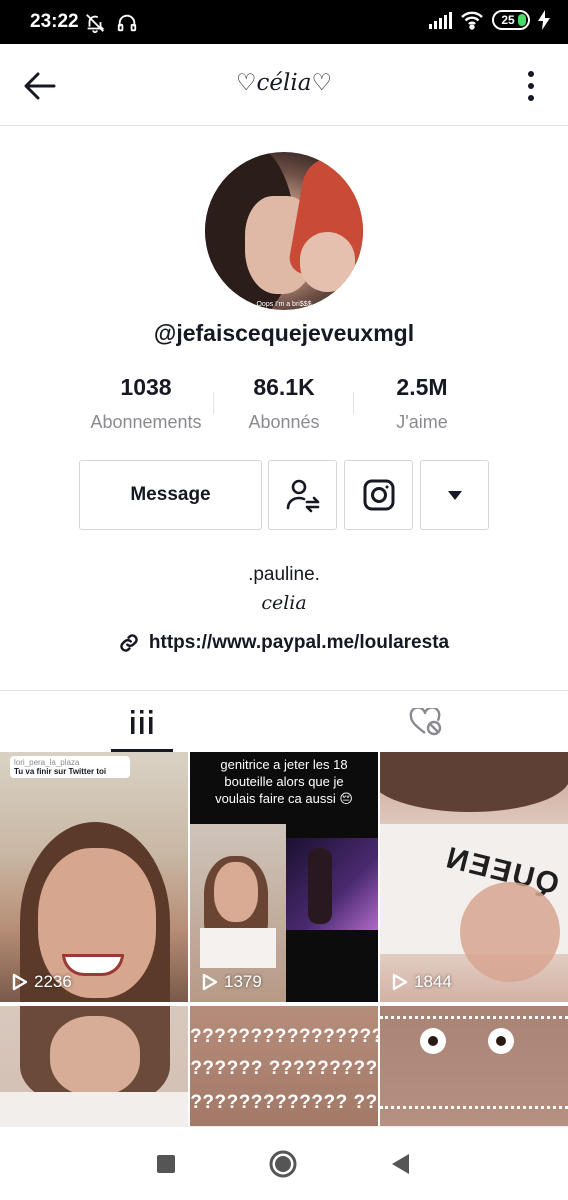  I want to click on reply-text: Tu va finir sur Twitter toi, so click(60, 771).